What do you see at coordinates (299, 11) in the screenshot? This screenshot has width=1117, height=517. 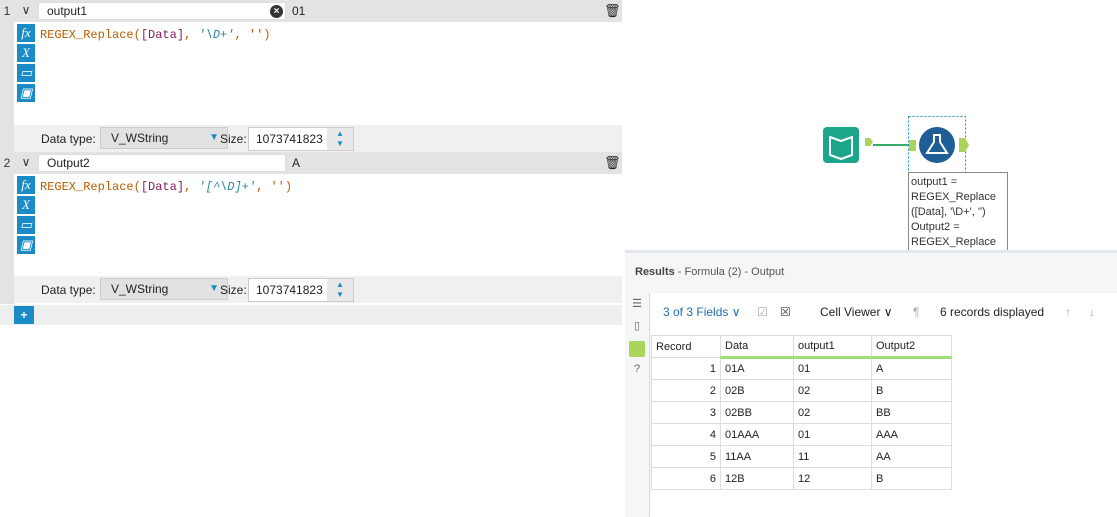 I see `expression-preview: 01` at bounding box center [299, 11].